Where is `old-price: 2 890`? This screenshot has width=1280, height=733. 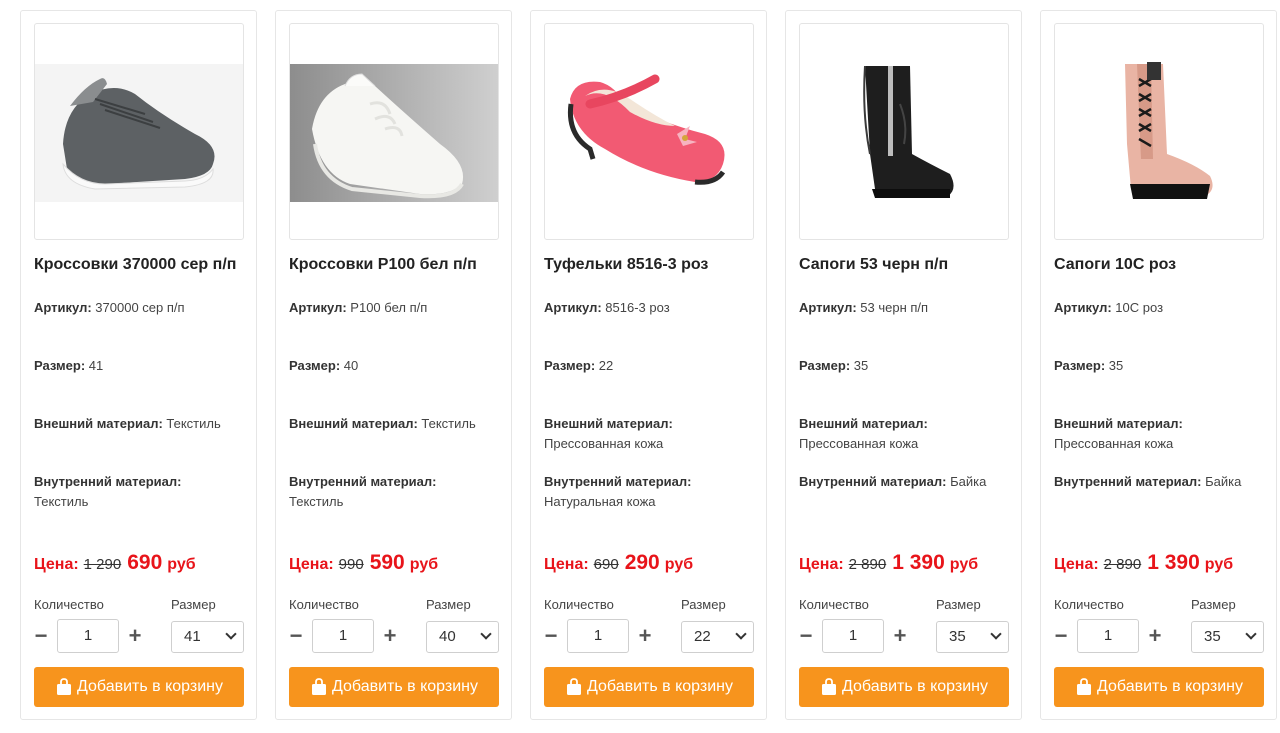 old-price: 2 890 is located at coordinates (867, 564).